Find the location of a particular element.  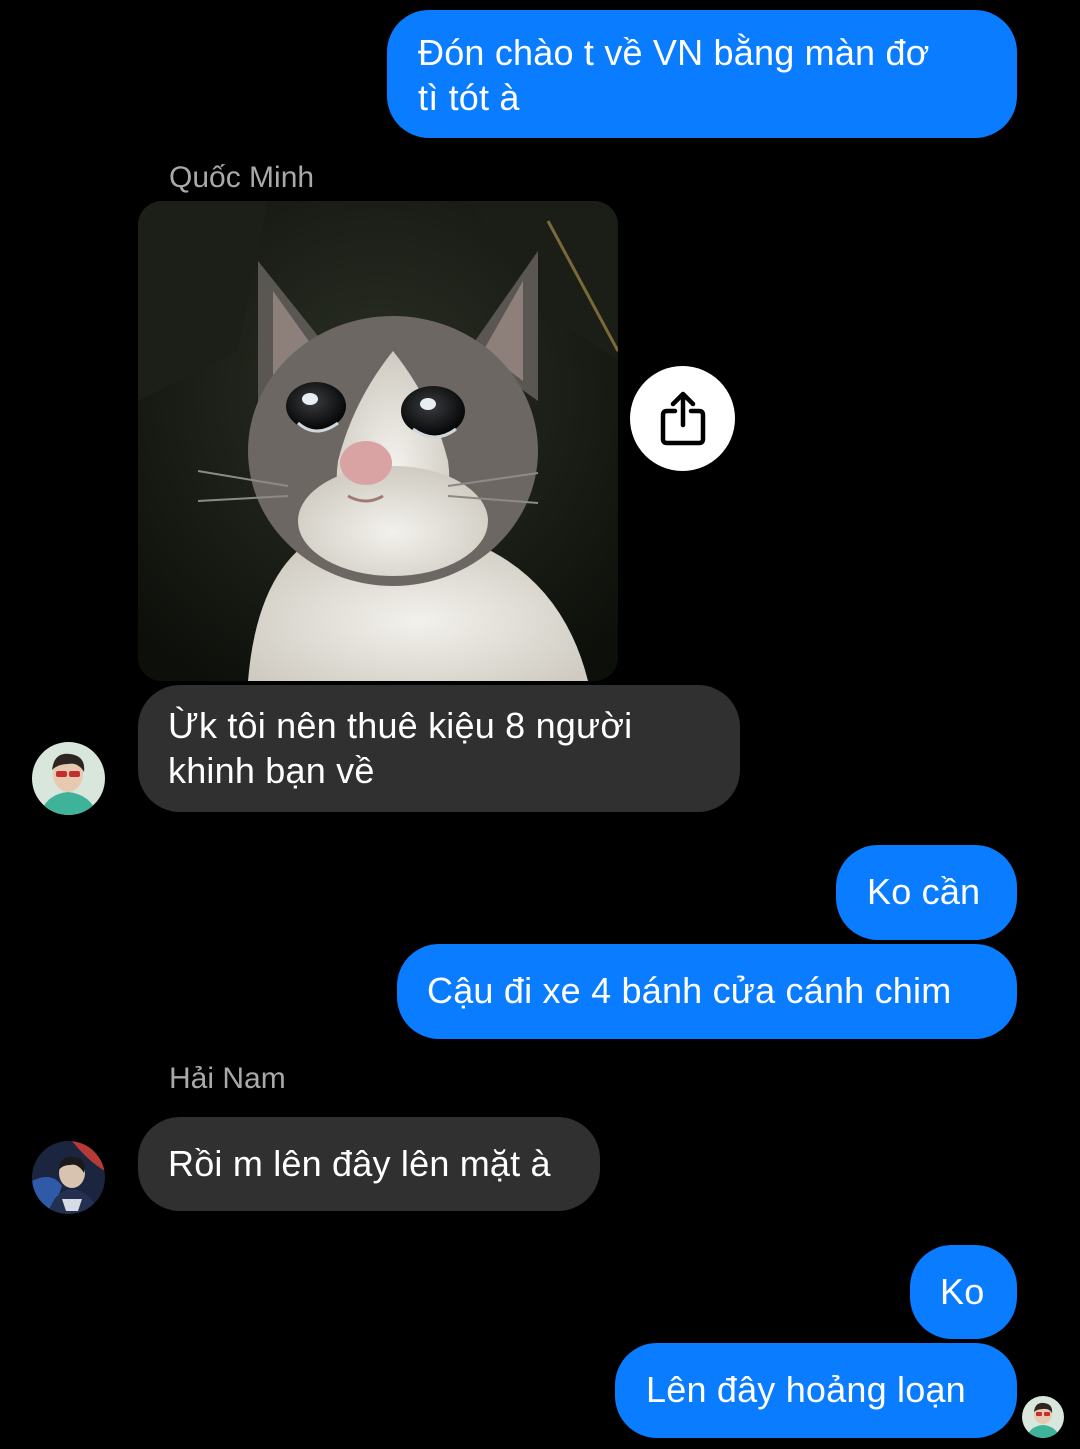

message-text: Cậu đi xe 4 bánh cửa cánh chim is located at coordinates (689, 990).